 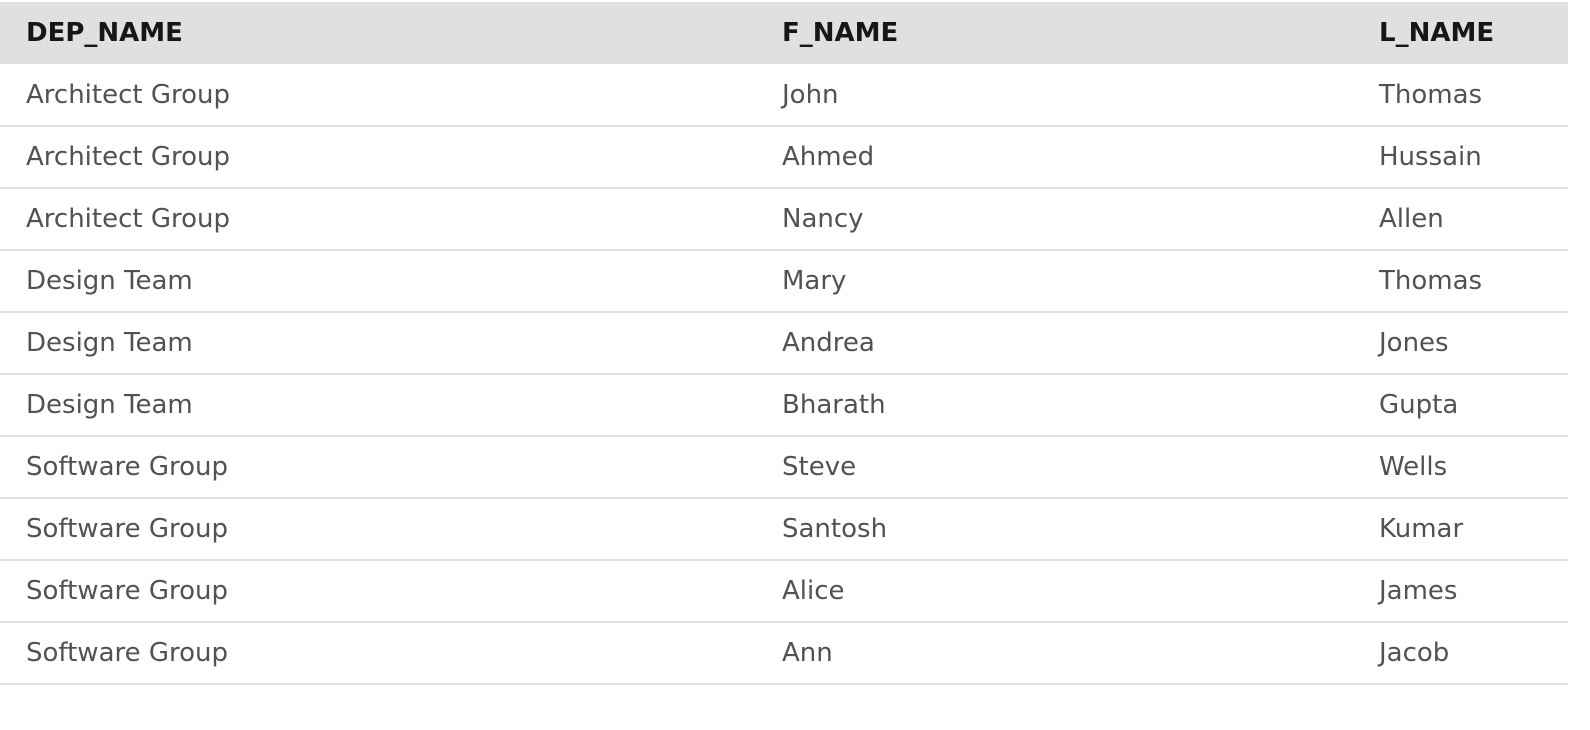 I want to click on table-row: Design Team Andrea Jones, so click(x=784, y=343).